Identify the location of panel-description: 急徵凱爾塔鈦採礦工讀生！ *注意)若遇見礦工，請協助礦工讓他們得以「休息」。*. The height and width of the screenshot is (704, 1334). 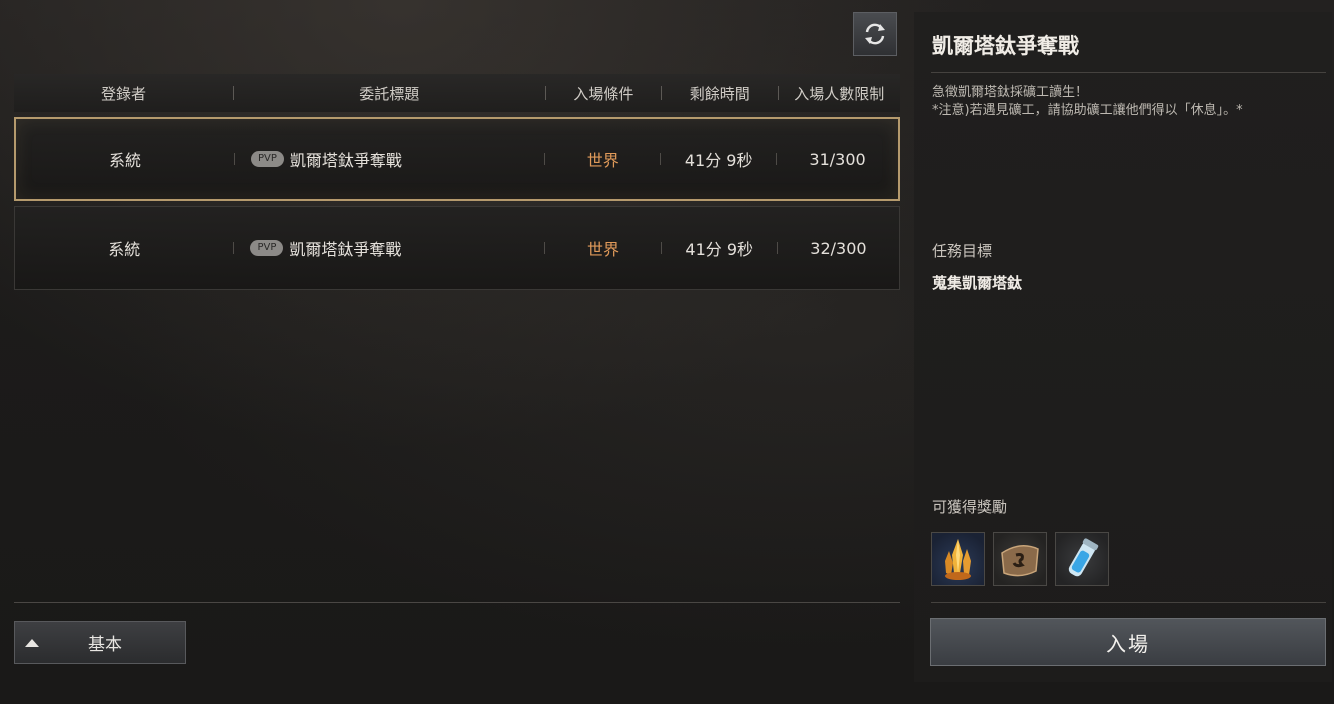
(1127, 102).